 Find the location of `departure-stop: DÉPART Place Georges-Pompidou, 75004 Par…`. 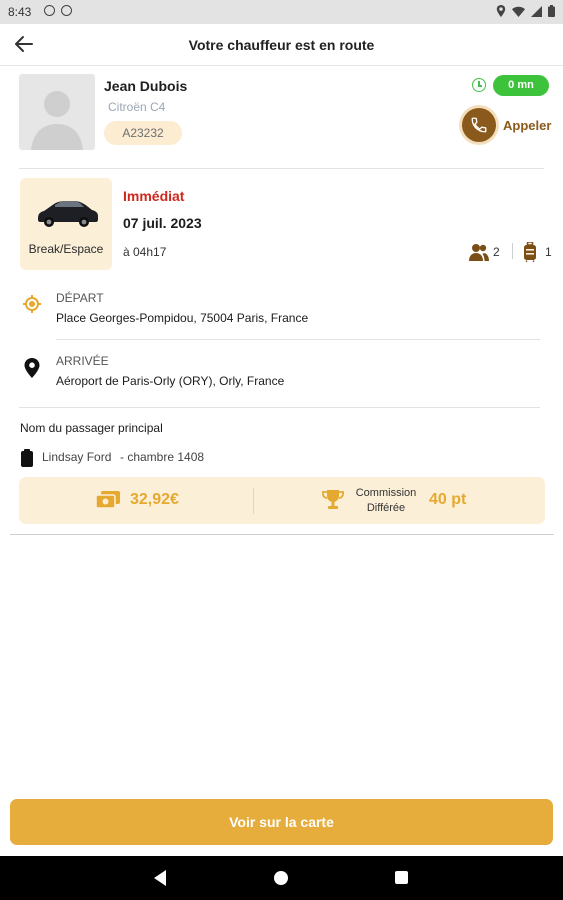

departure-stop: DÉPART Place Georges-Pompidou, 75004 Par… is located at coordinates (281, 316).